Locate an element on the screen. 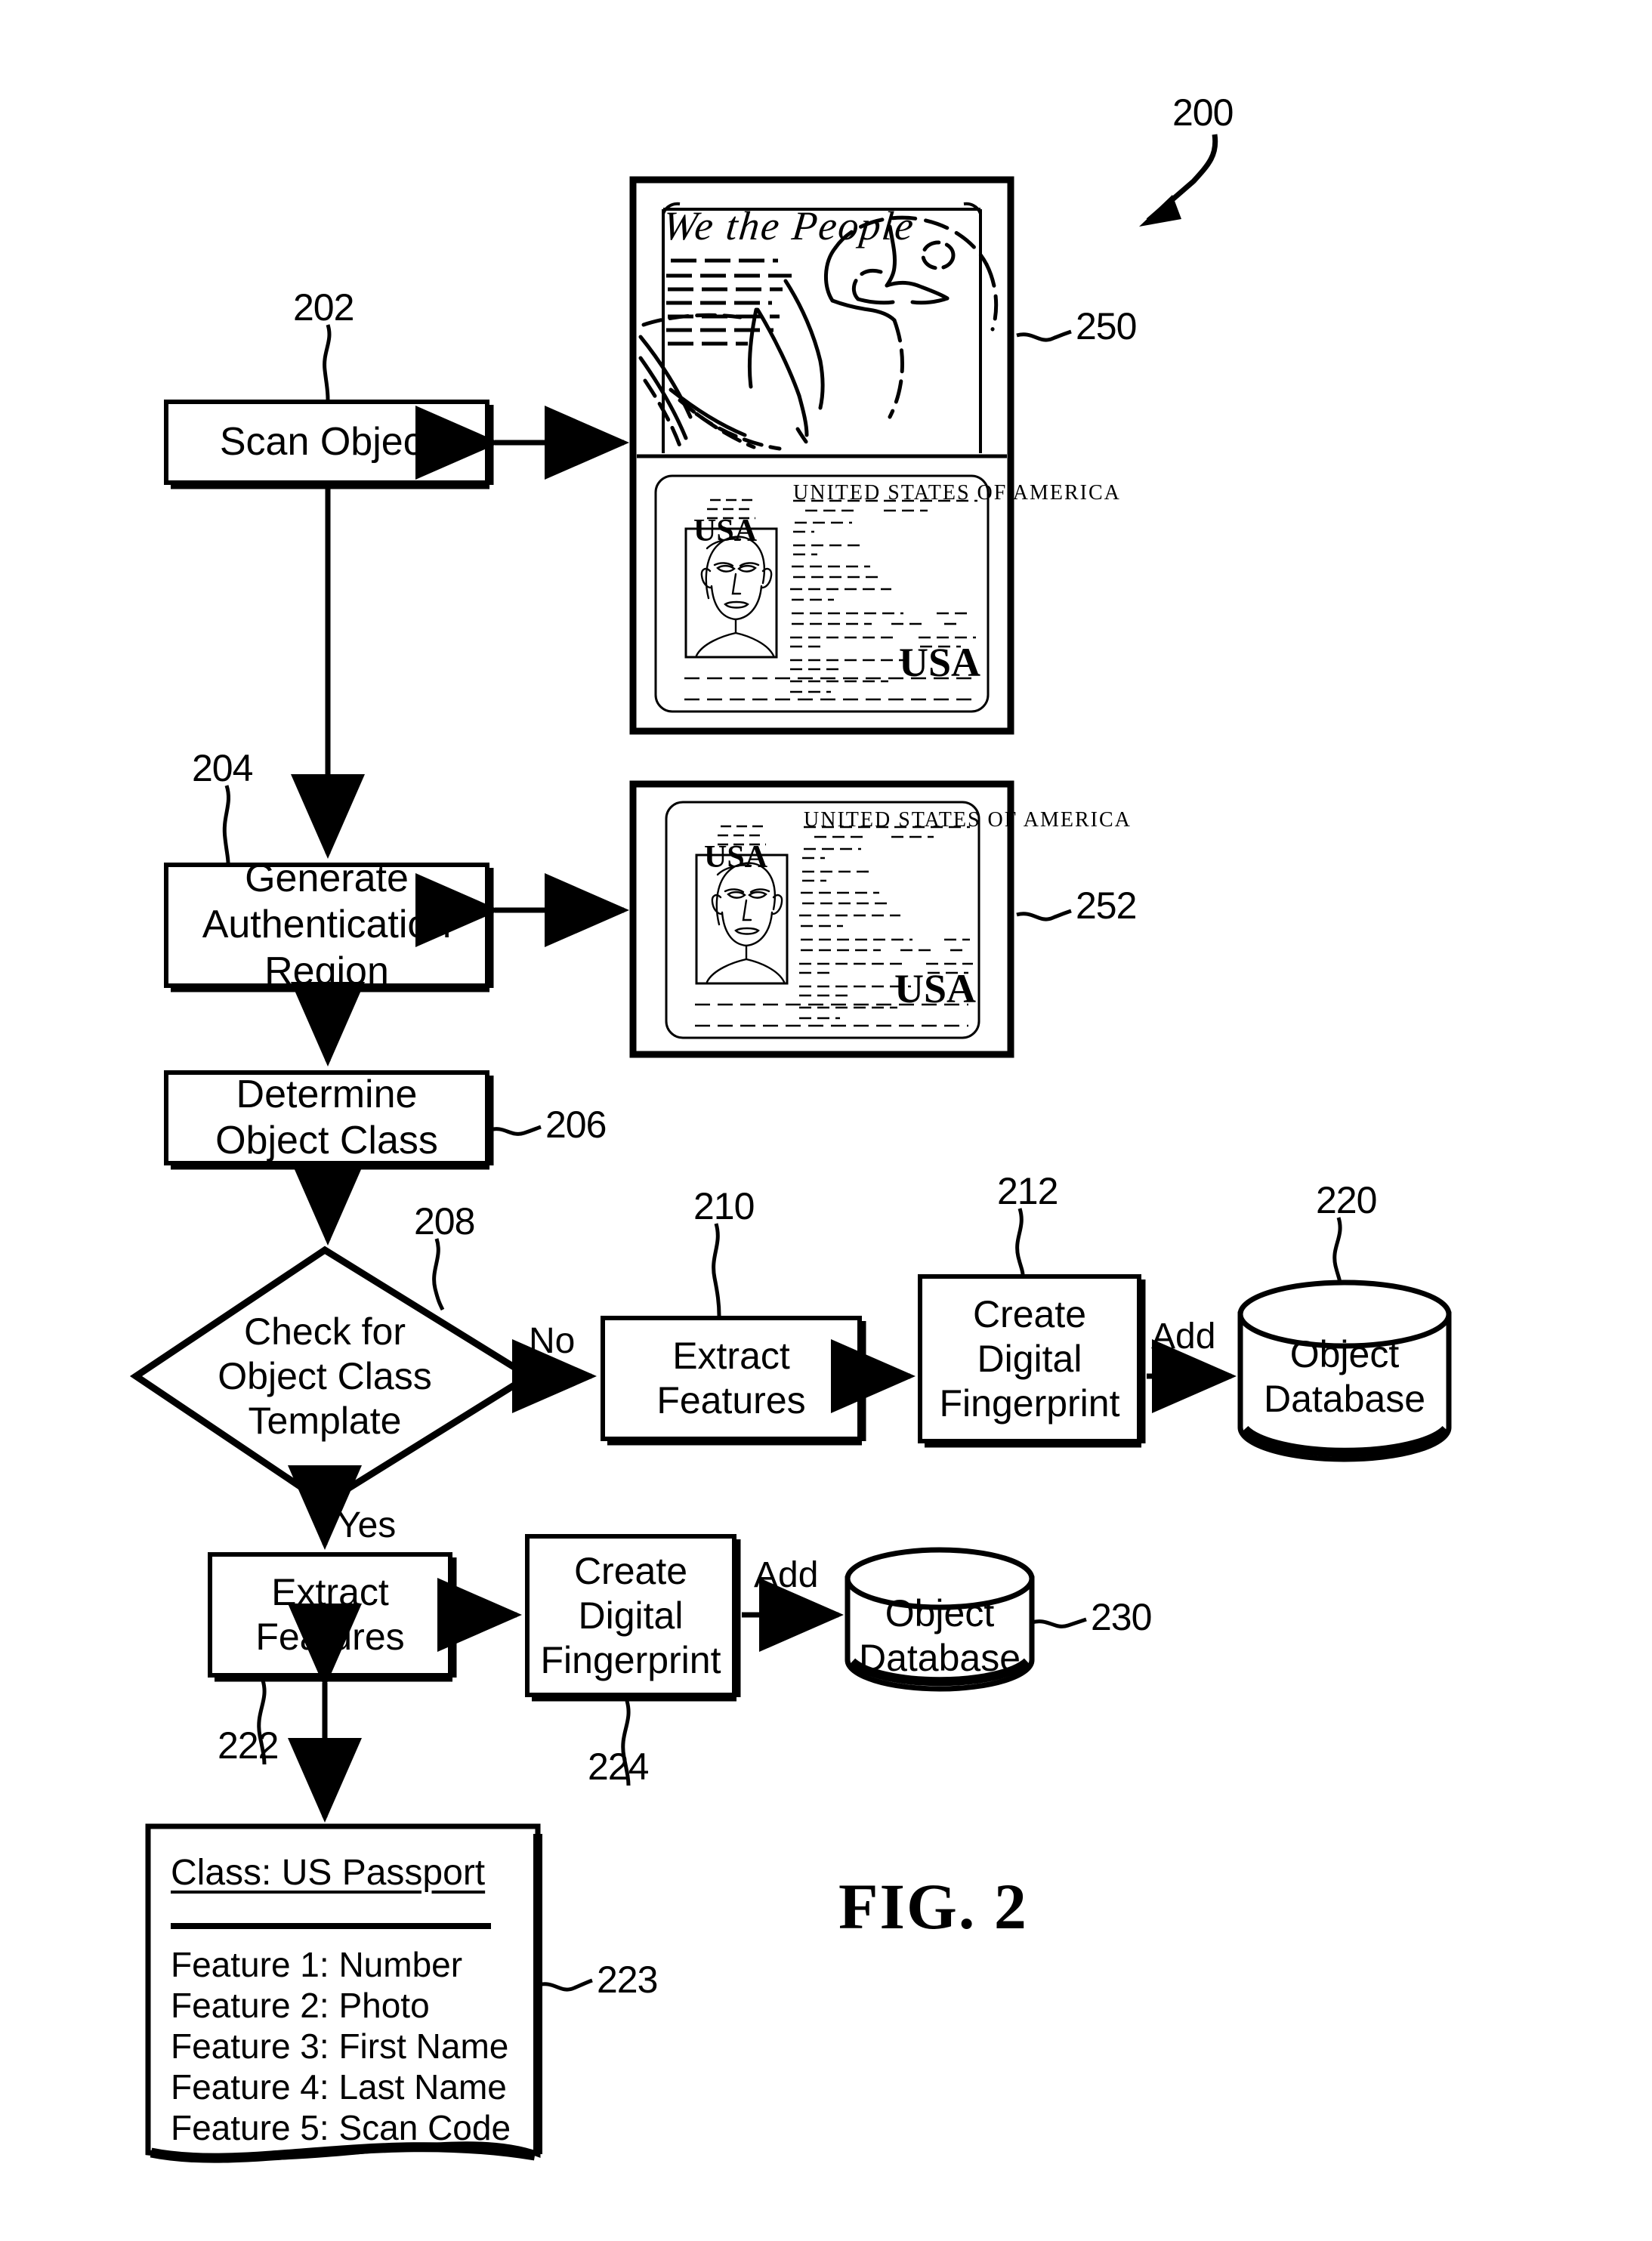 The width and height of the screenshot is (1652, 2241). ref-204-leader is located at coordinates (226, 824).